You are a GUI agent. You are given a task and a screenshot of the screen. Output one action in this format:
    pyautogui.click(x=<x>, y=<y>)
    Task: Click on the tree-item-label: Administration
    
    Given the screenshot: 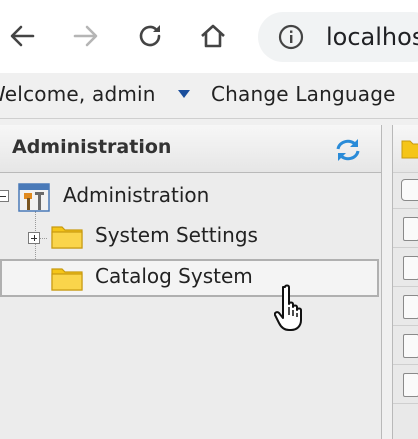 What is the action you would take?
    pyautogui.click(x=136, y=195)
    